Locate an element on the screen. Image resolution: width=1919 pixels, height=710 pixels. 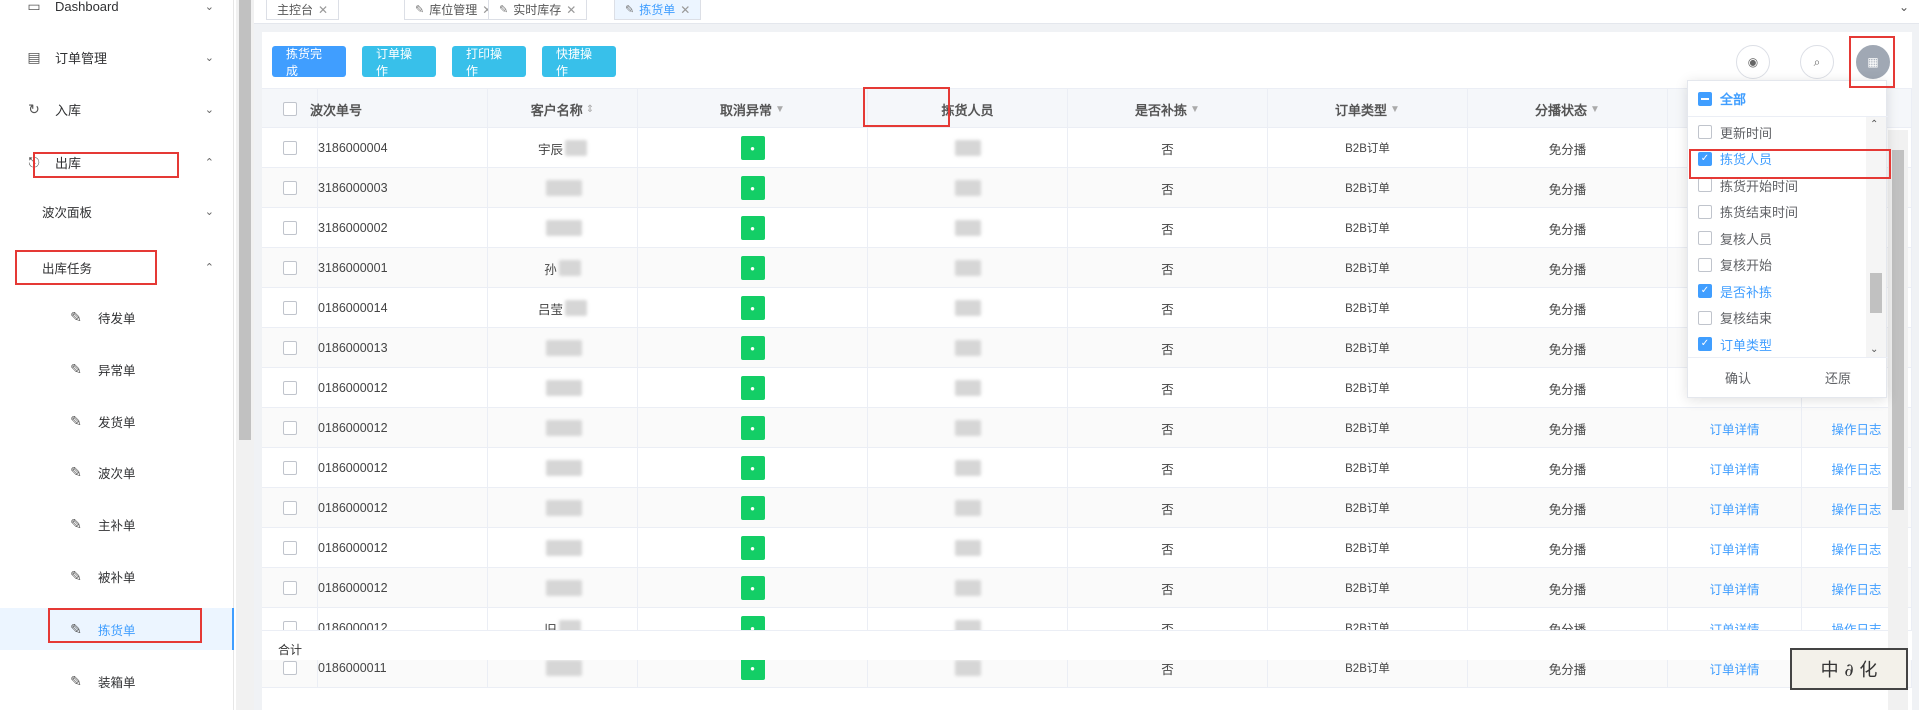
col-header-picker: 拣货人员 is located at coordinates (968, 109).